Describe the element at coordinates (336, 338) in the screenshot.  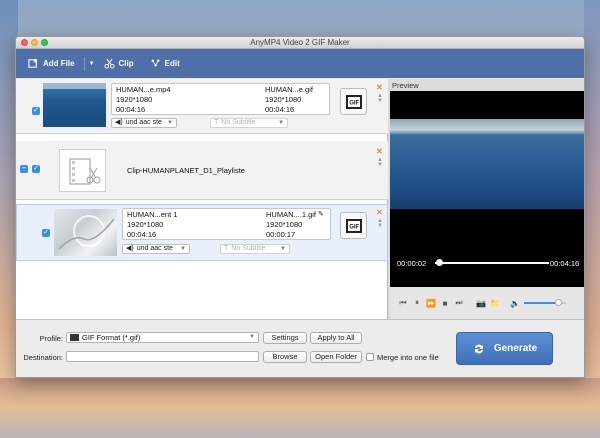
I see `apply-to-all-button: Apply to All` at that location.